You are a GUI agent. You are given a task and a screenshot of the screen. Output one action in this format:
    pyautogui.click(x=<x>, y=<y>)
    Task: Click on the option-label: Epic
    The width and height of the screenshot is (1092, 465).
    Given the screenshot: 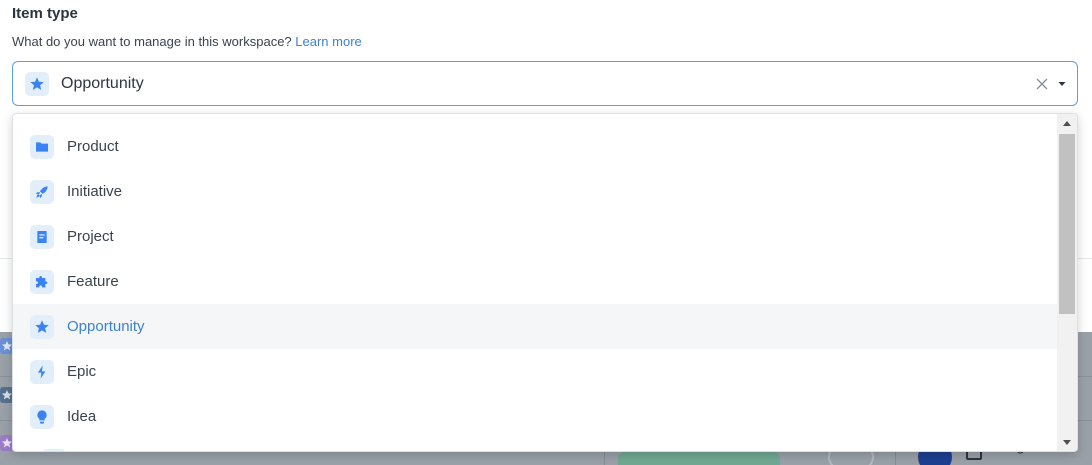 What is the action you would take?
    pyautogui.click(x=82, y=371)
    